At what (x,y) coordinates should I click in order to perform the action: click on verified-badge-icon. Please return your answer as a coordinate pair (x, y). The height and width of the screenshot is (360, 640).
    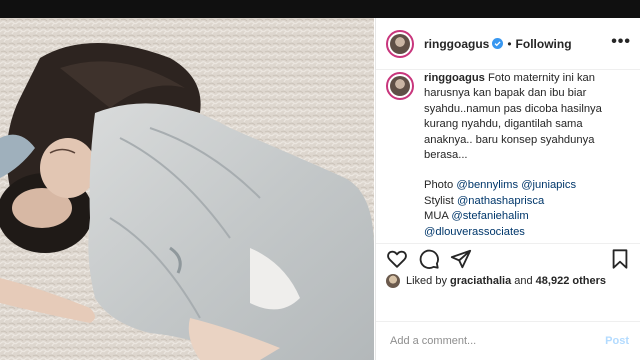
    Looking at the image, I should click on (498, 43).